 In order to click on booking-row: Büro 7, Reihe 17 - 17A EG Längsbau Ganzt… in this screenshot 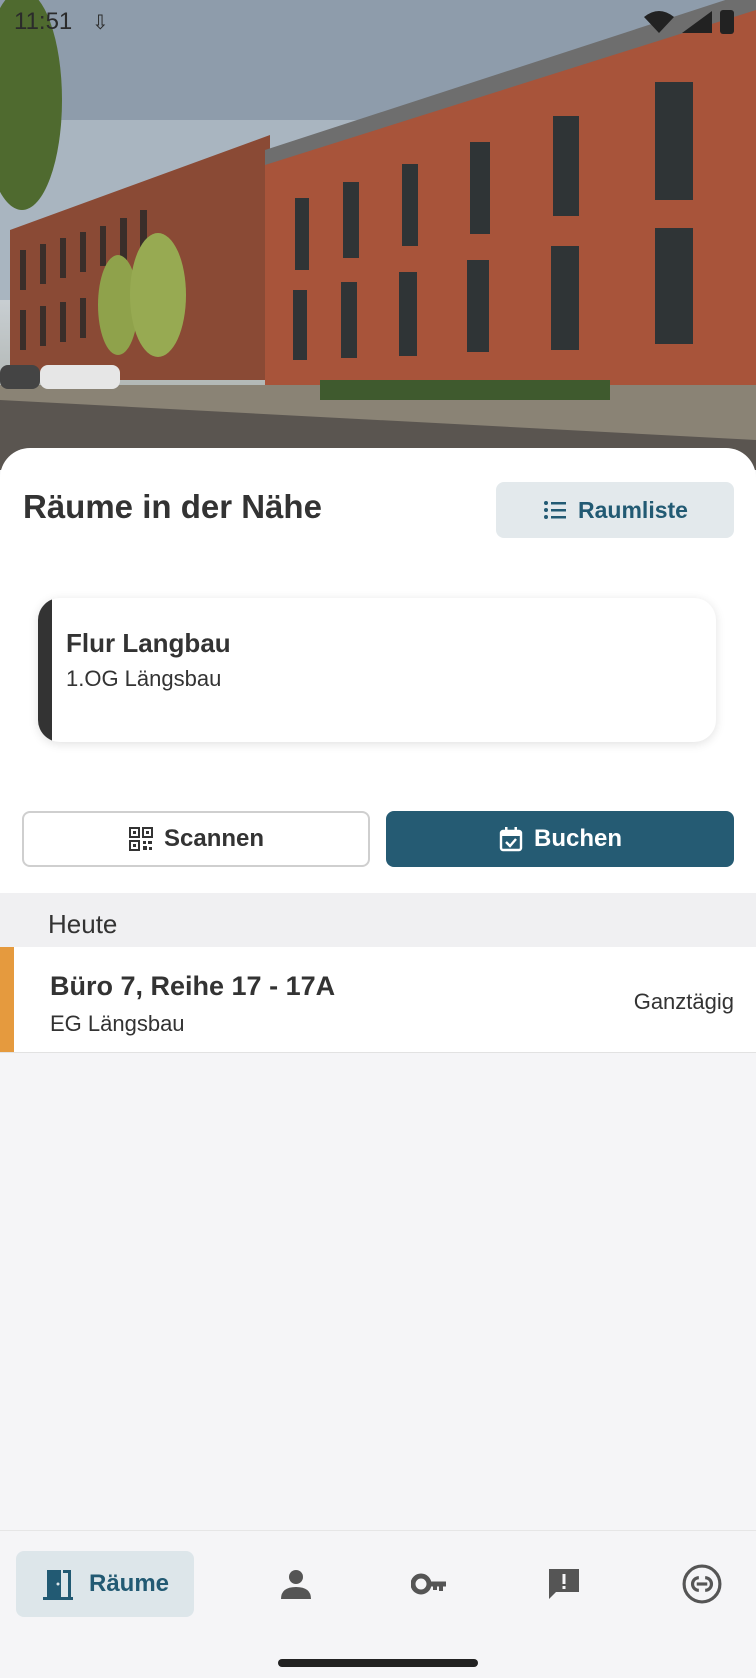, I will do `click(378, 1000)`.